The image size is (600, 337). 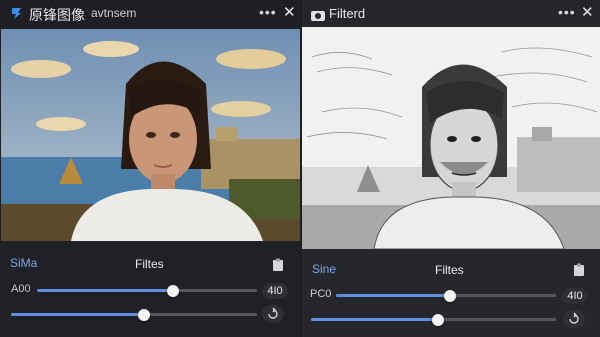 What do you see at coordinates (23, 263) in the screenshot?
I see `left-mode-label: SiMa` at bounding box center [23, 263].